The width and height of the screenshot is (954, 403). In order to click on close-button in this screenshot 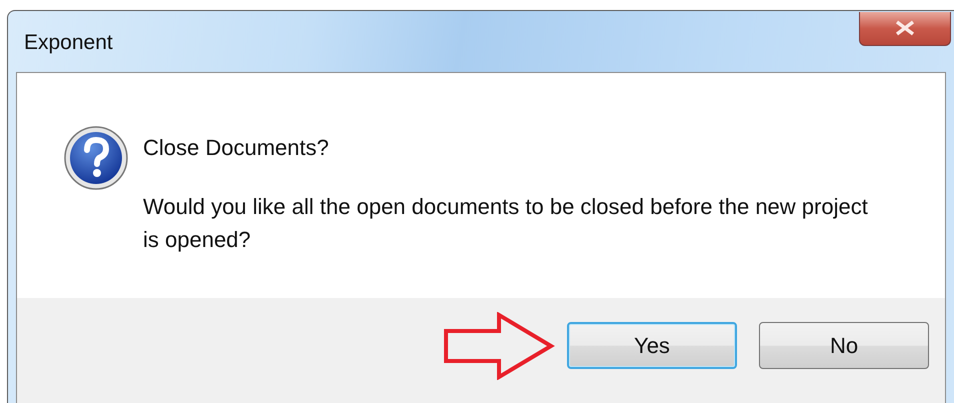, I will do `click(905, 29)`.